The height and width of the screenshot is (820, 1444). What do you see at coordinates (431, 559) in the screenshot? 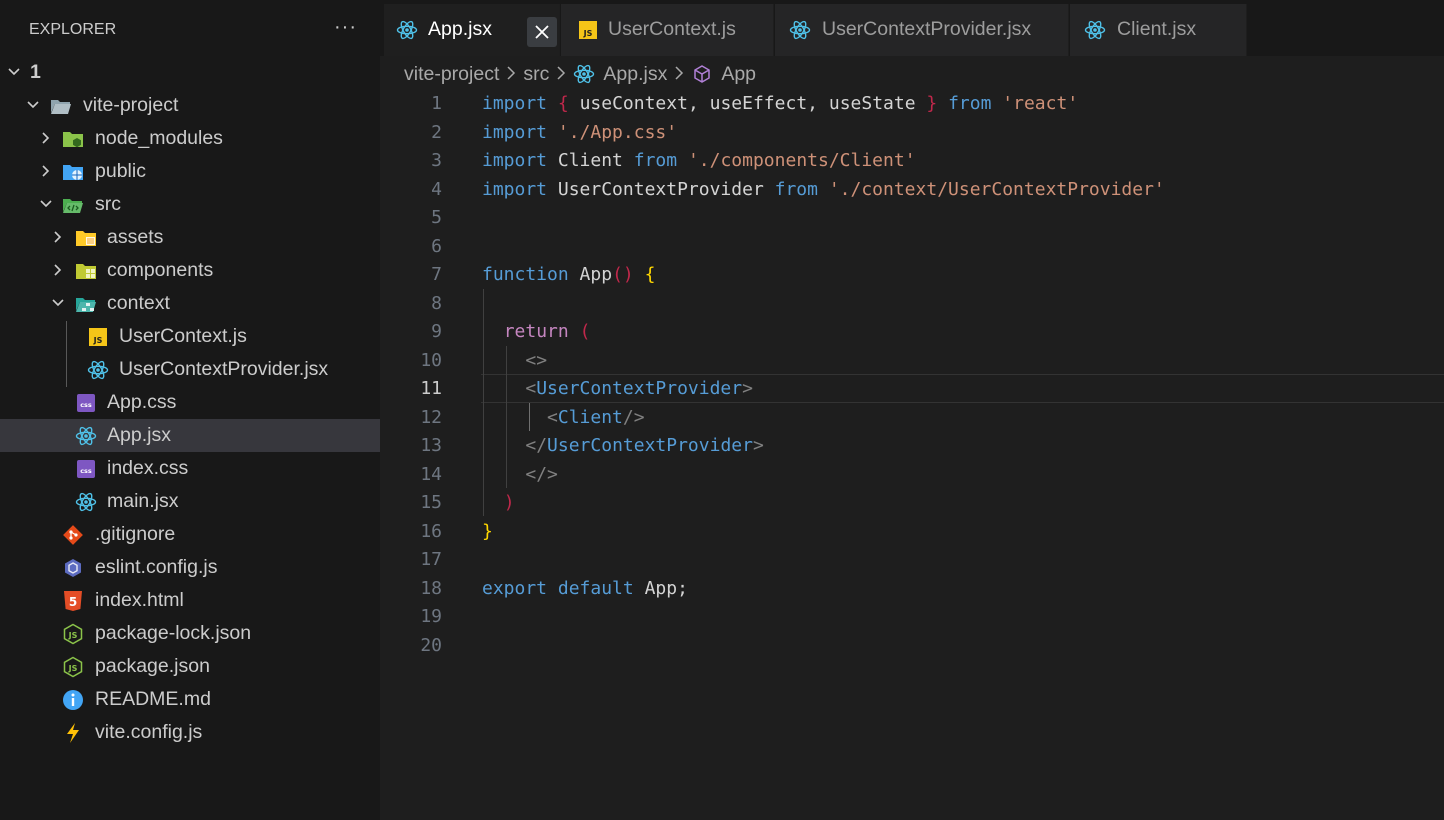
I see `line-number: 17` at bounding box center [431, 559].